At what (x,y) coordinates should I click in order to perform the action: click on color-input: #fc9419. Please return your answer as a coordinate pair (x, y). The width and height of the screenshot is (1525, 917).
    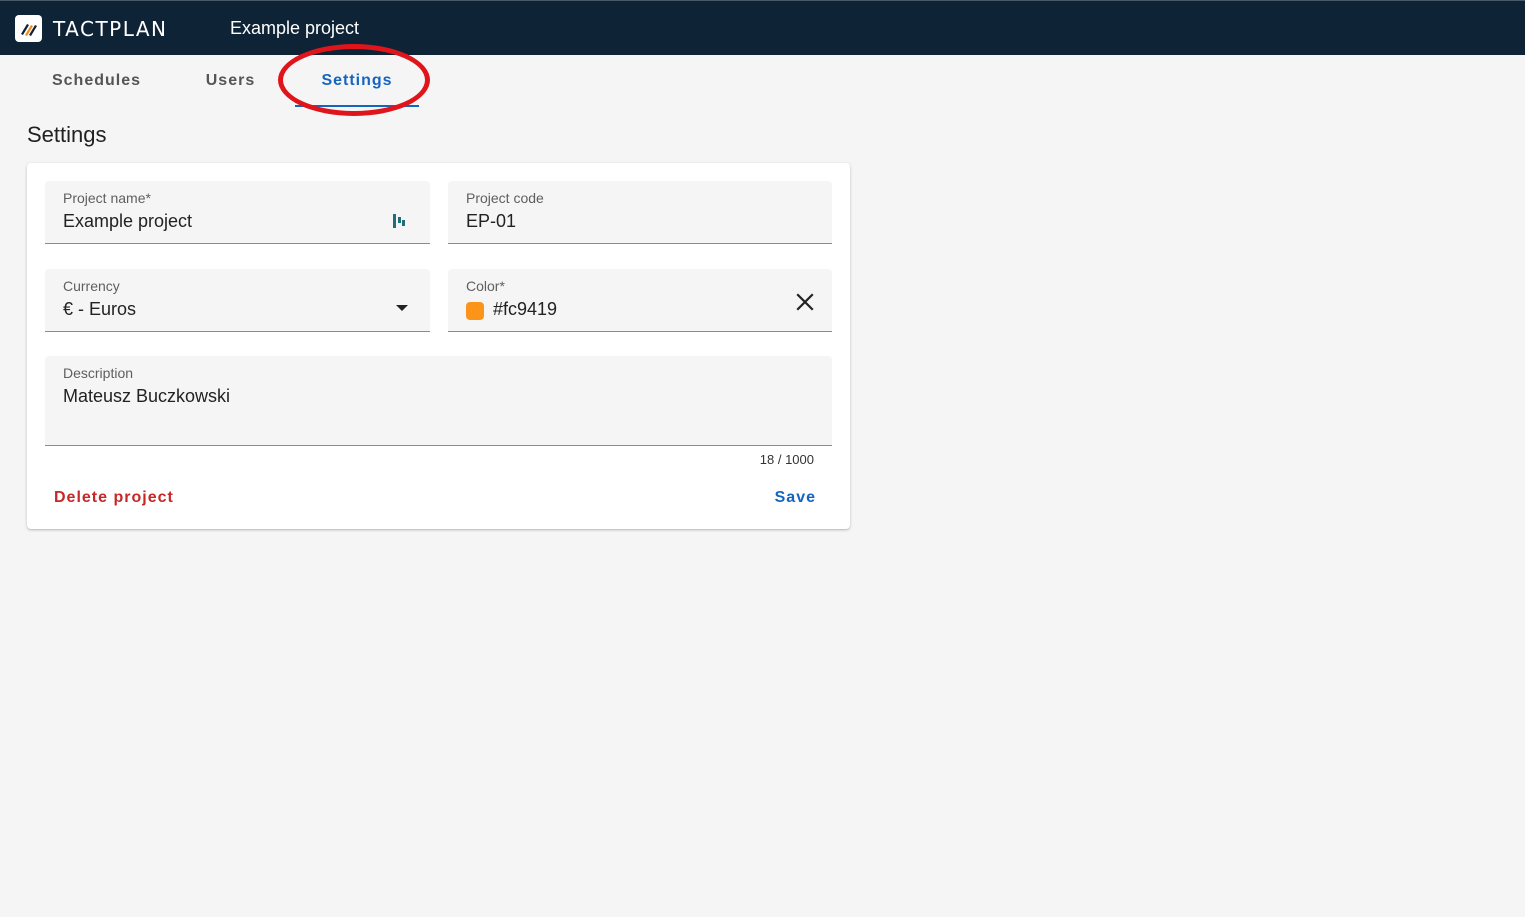
    Looking at the image, I should click on (525, 309).